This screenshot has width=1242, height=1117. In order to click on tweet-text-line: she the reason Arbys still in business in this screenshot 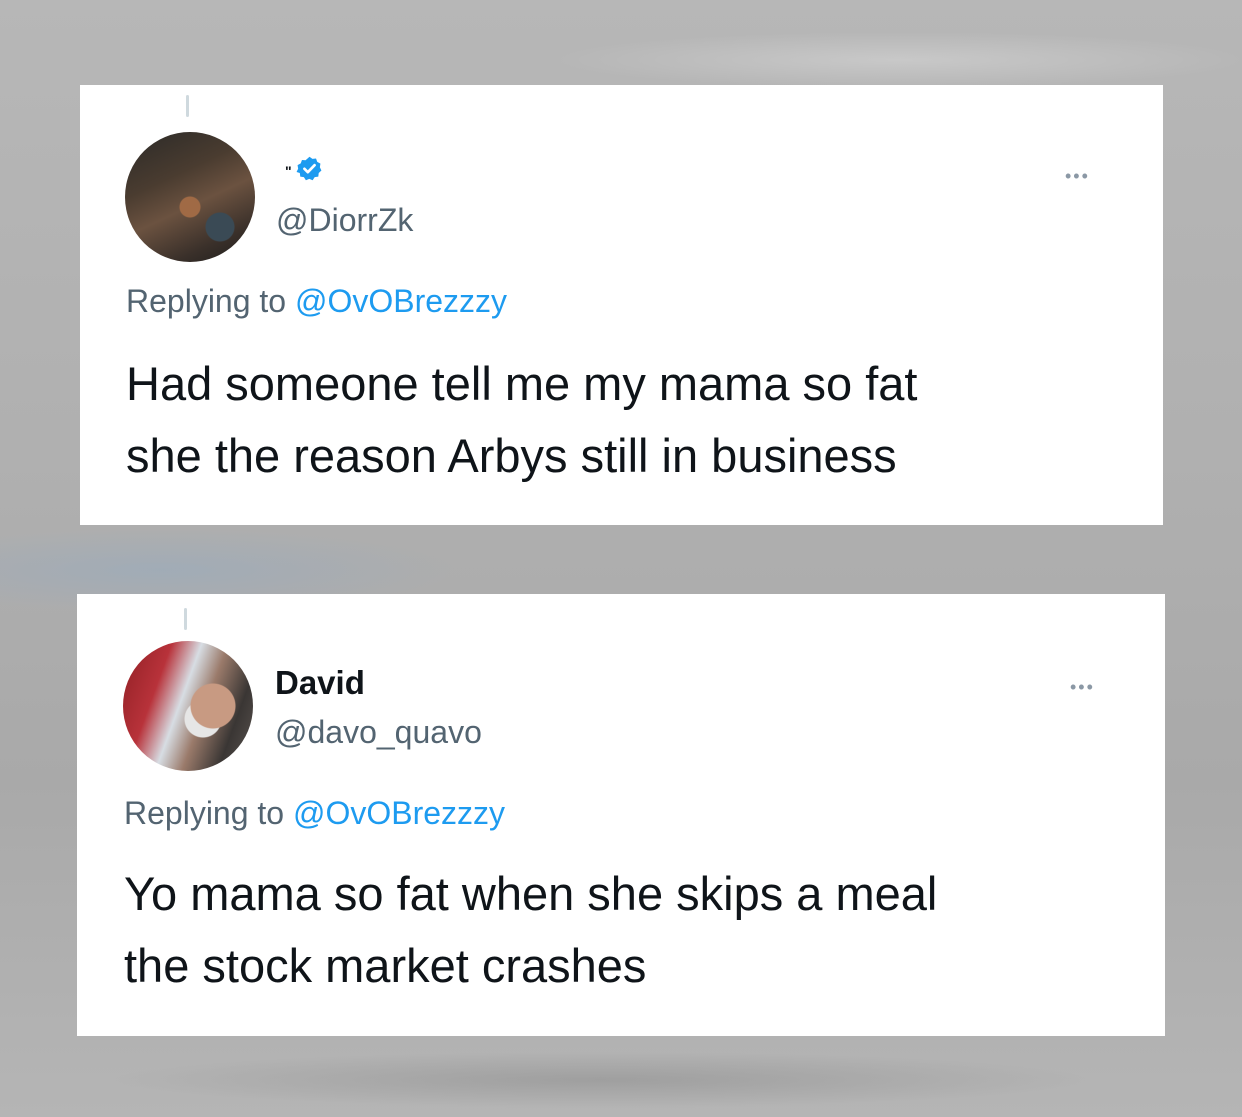, I will do `click(511, 455)`.